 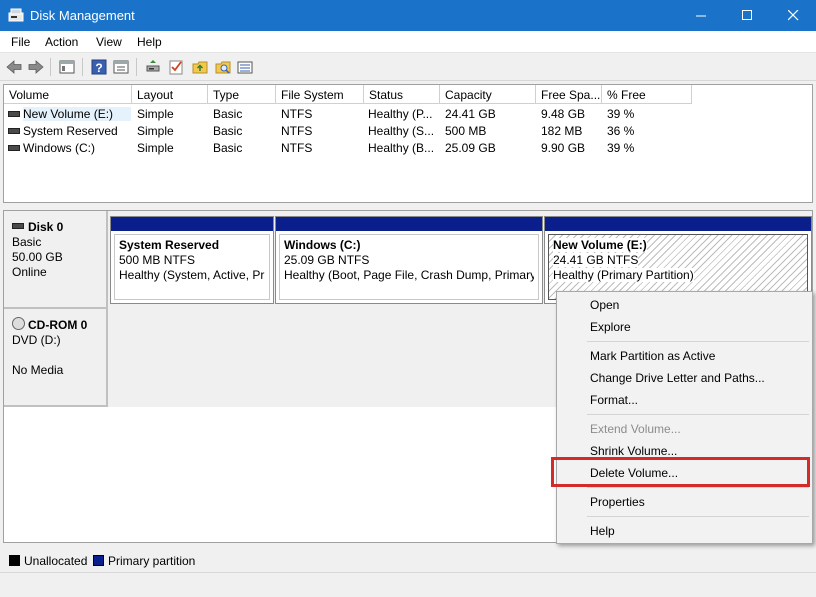 I want to click on title-bar: Disk Management, so click(x=408, y=15).